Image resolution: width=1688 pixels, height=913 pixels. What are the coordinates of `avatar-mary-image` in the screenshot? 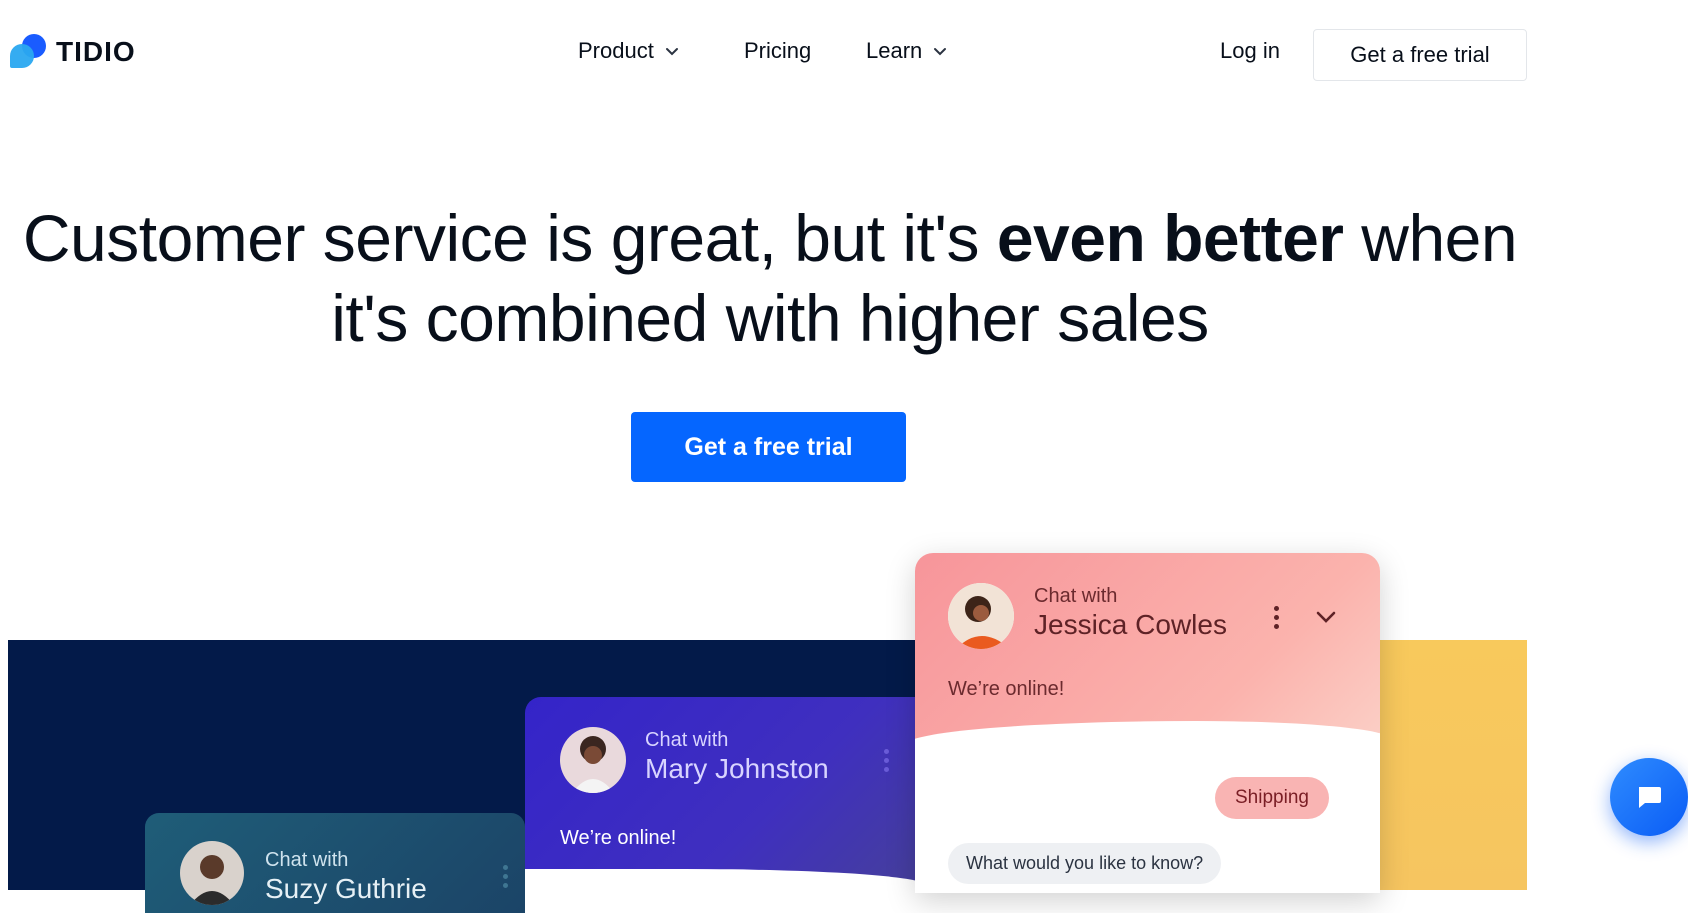 It's located at (593, 764).